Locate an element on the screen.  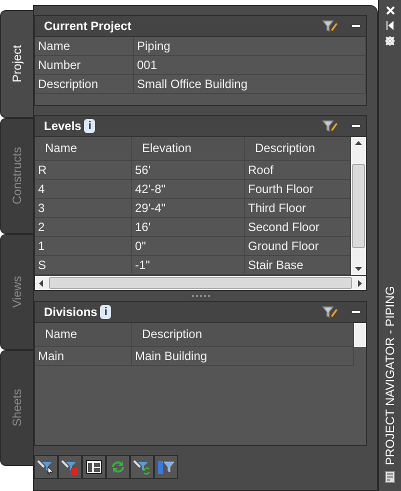
property-label: Description is located at coordinates (84, 84).